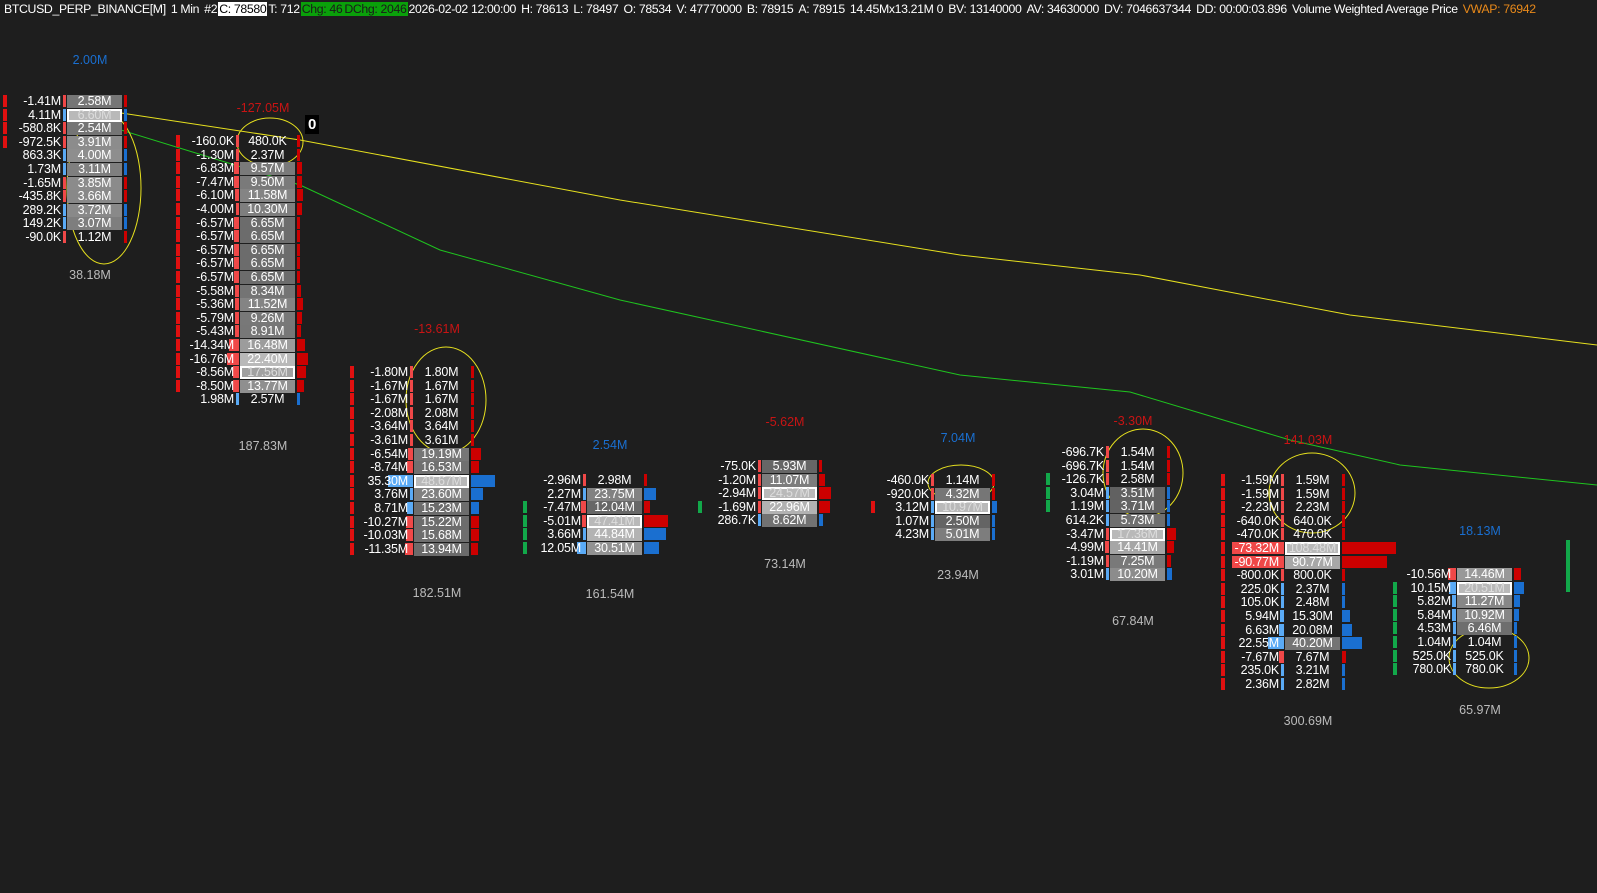 This screenshot has height=893, width=1597. Describe the element at coordinates (267, 399) in the screenshot. I see `volume-cell: 2.57M` at that location.